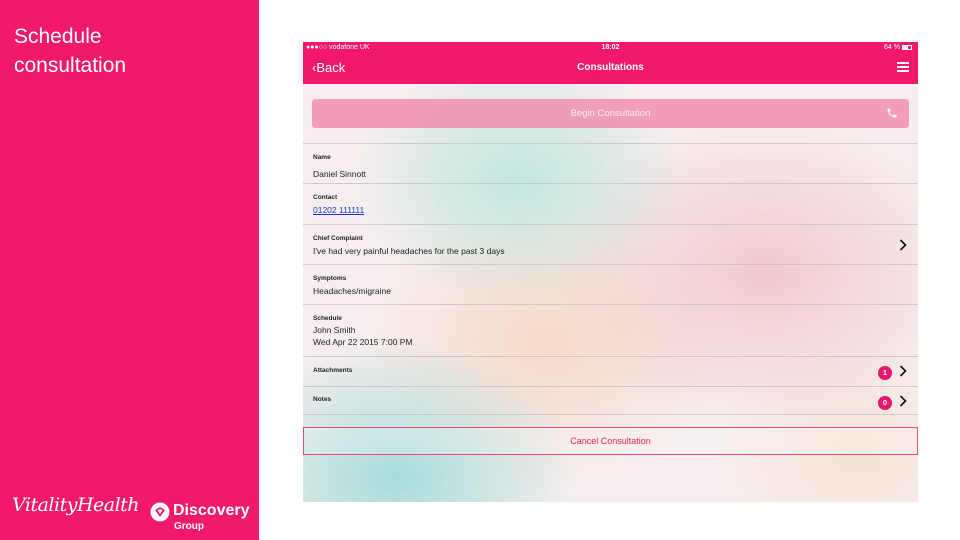 The image size is (960, 540). Describe the element at coordinates (325, 197) in the screenshot. I see `contact-label: Contact` at that location.